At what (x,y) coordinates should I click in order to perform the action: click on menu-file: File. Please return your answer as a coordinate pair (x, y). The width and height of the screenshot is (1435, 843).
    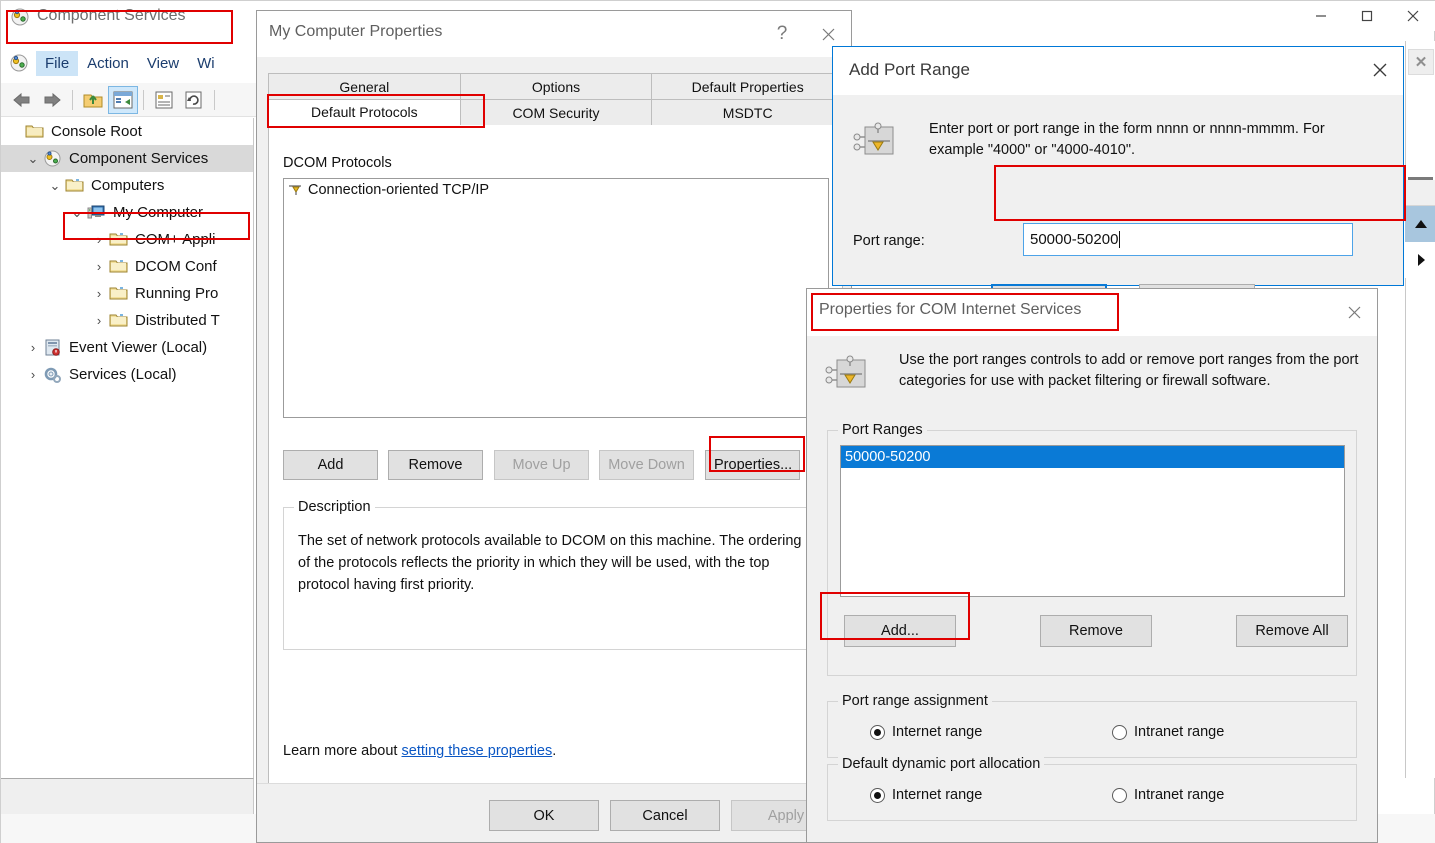
    Looking at the image, I should click on (57, 63).